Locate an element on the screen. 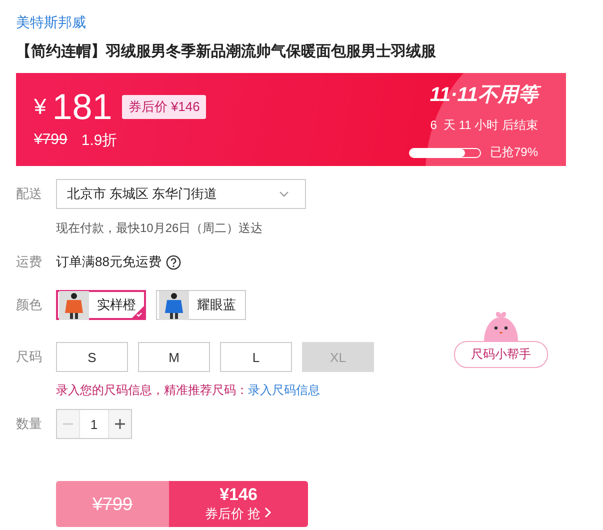 The width and height of the screenshot is (603, 530). field-label: 运费 is located at coordinates (29, 262).